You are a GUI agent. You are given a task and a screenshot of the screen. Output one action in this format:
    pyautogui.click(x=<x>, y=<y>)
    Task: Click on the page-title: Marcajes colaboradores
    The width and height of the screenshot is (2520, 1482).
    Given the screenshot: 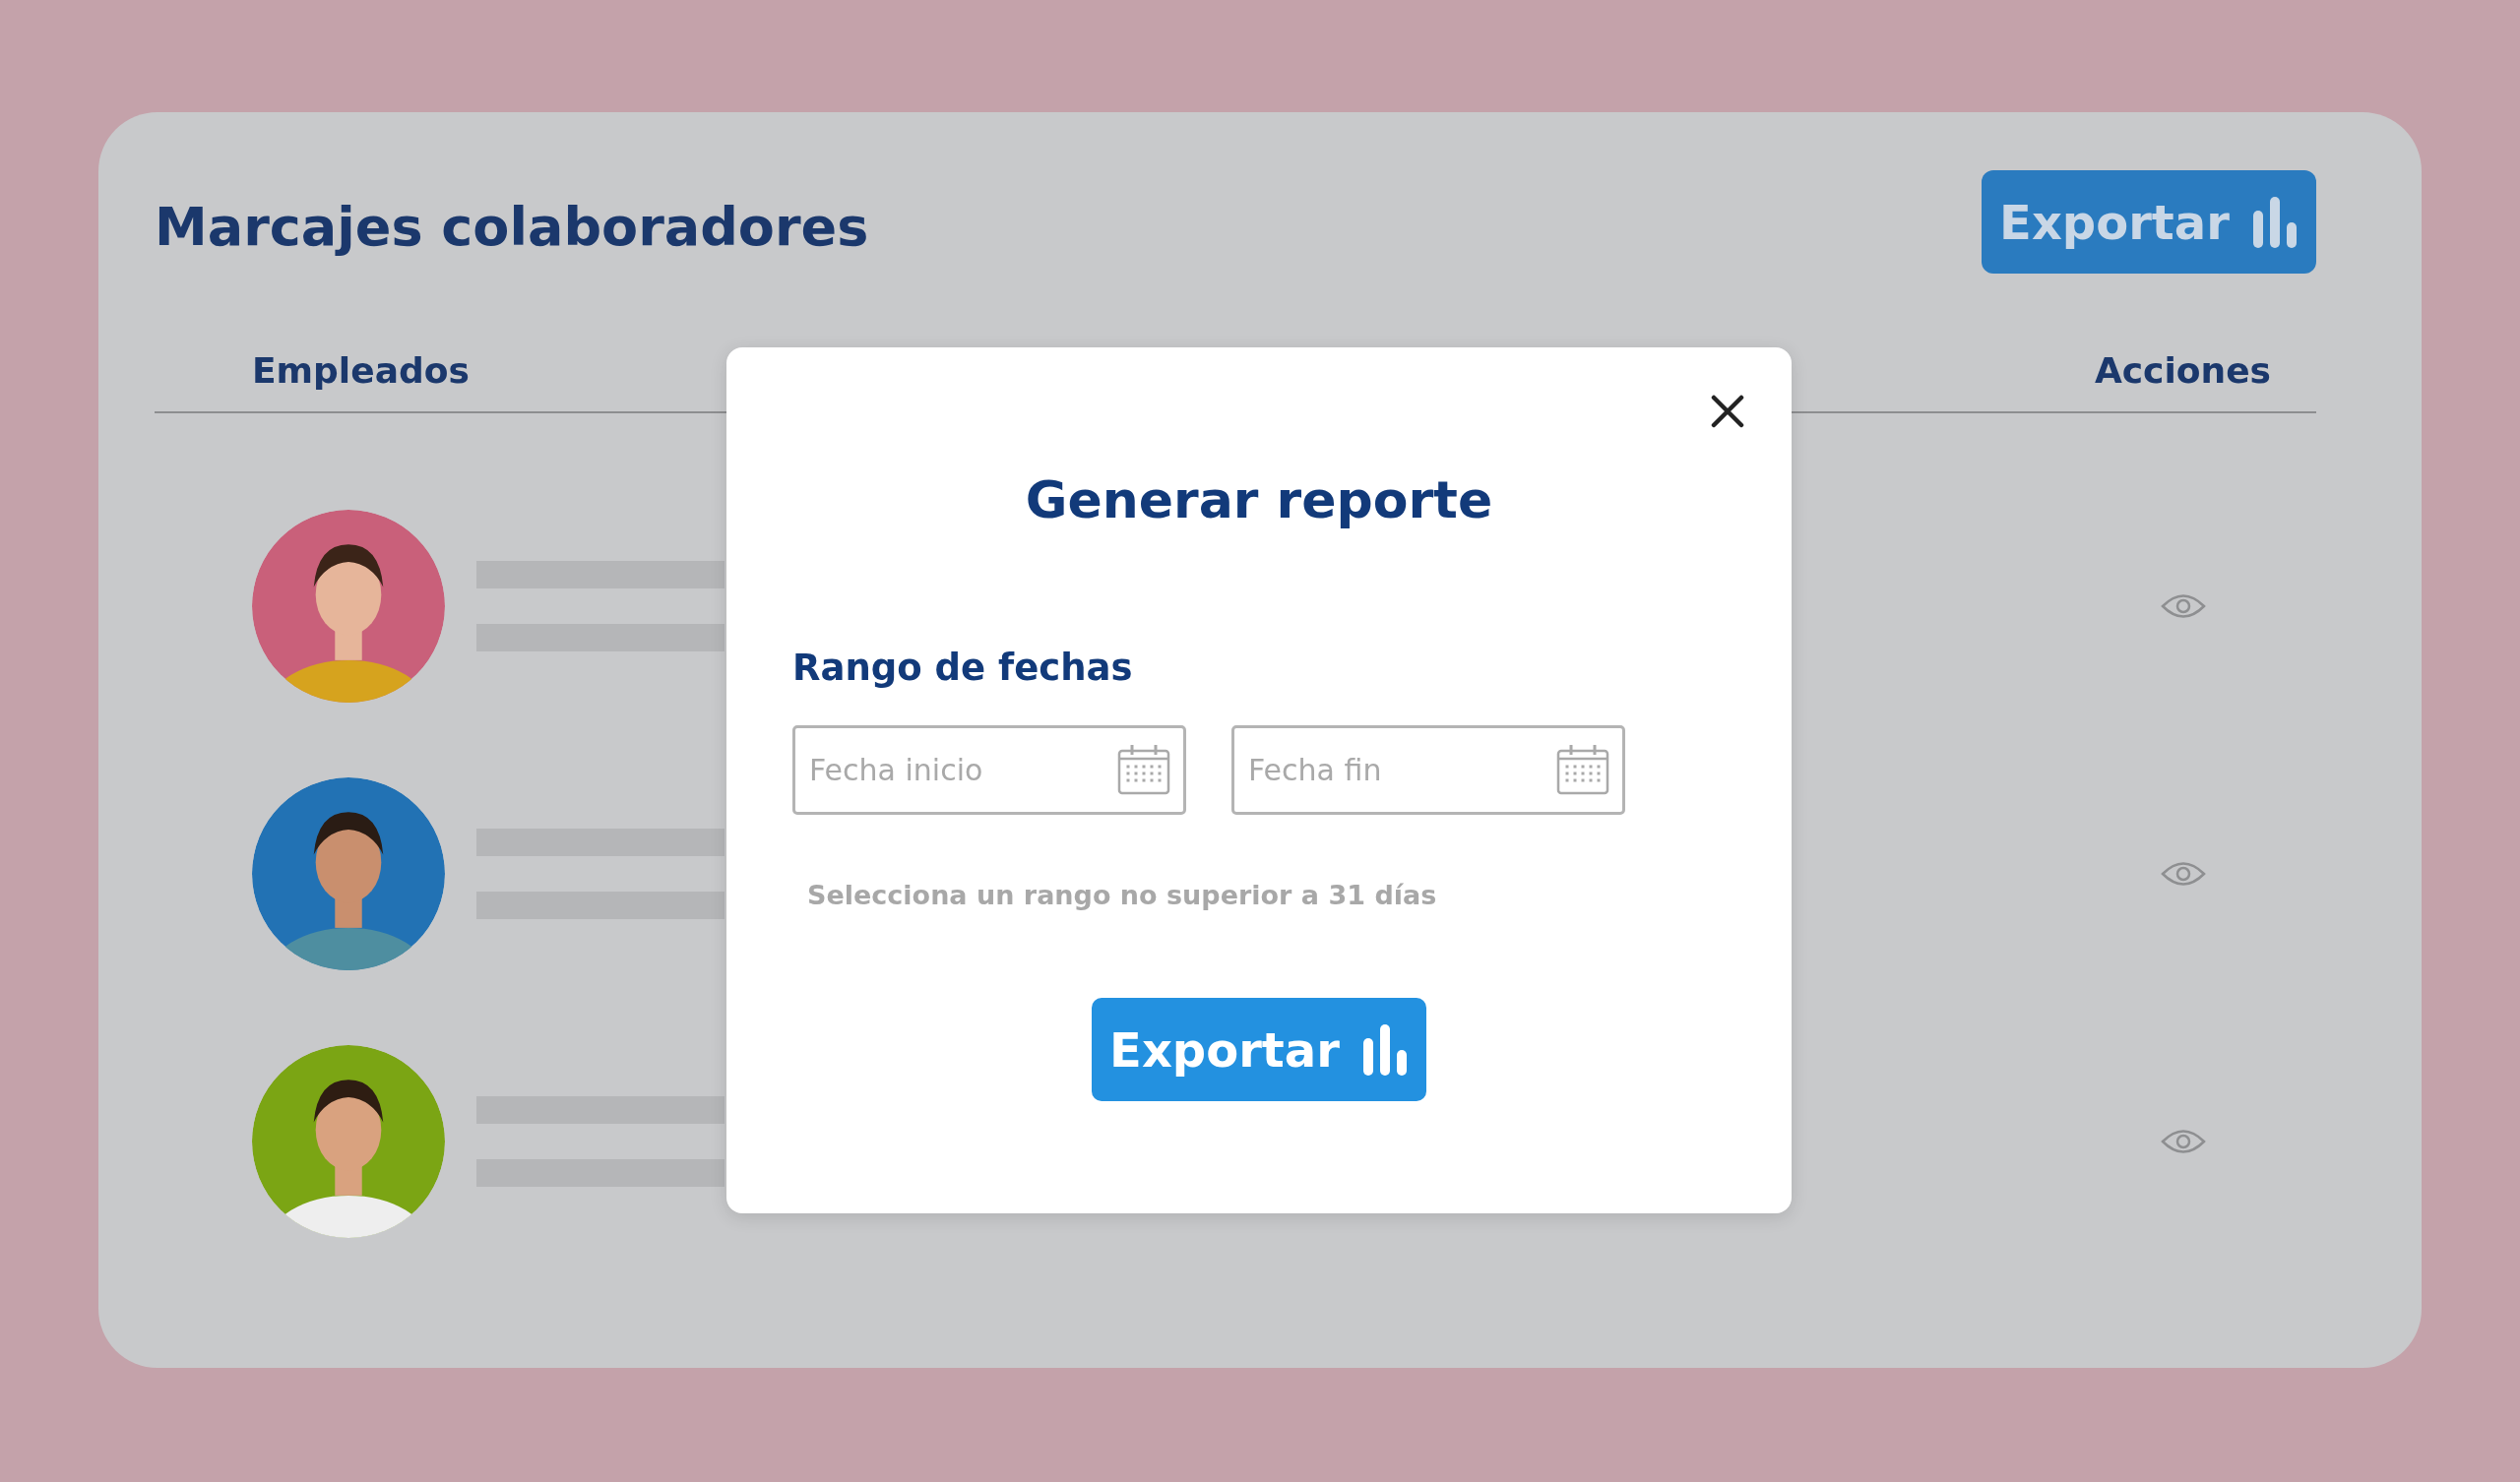 What is the action you would take?
    pyautogui.click(x=512, y=228)
    